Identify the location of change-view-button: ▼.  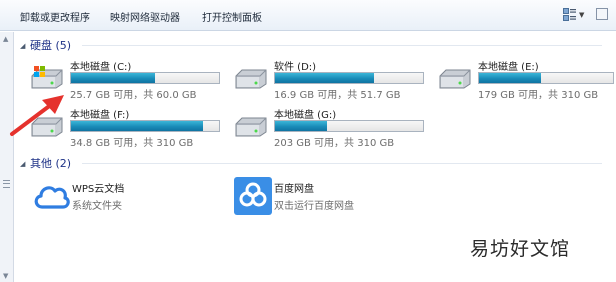
(575, 15).